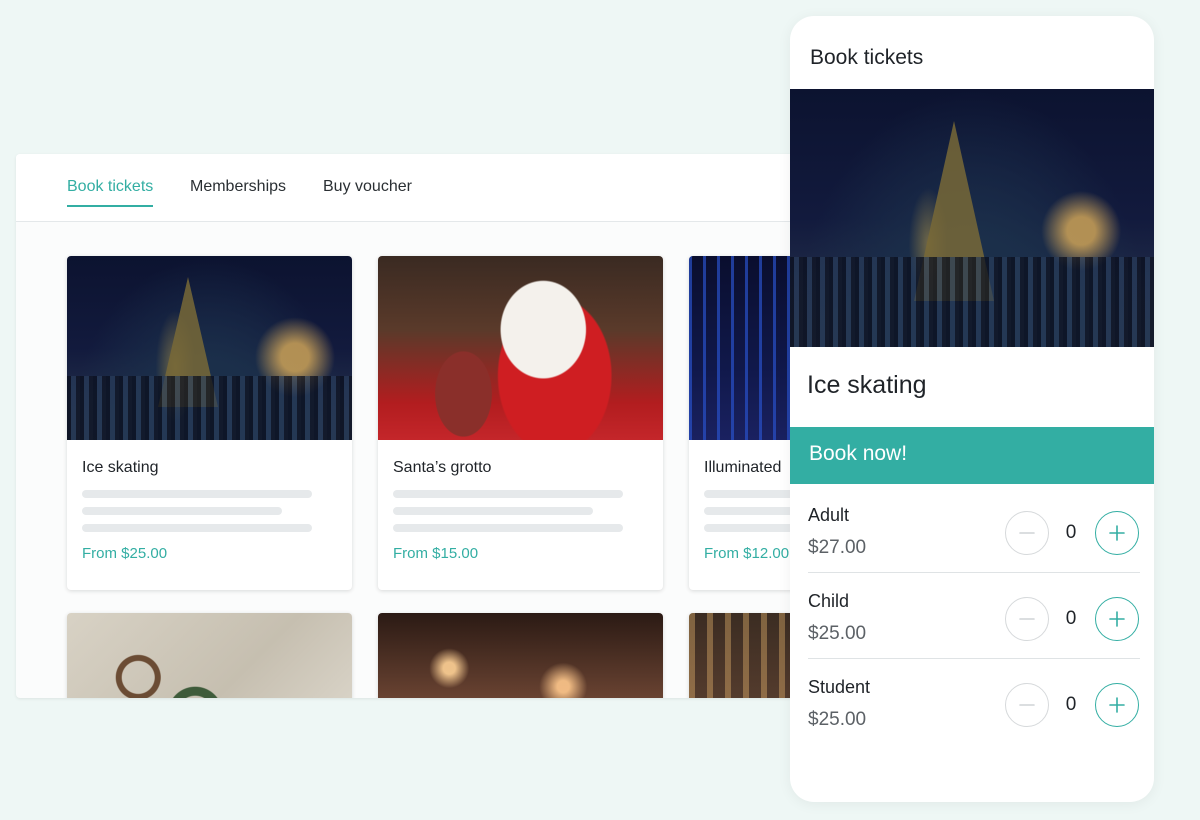 Image resolution: width=1200 pixels, height=820 pixels. I want to click on card-title: Illuminated, so click(743, 467).